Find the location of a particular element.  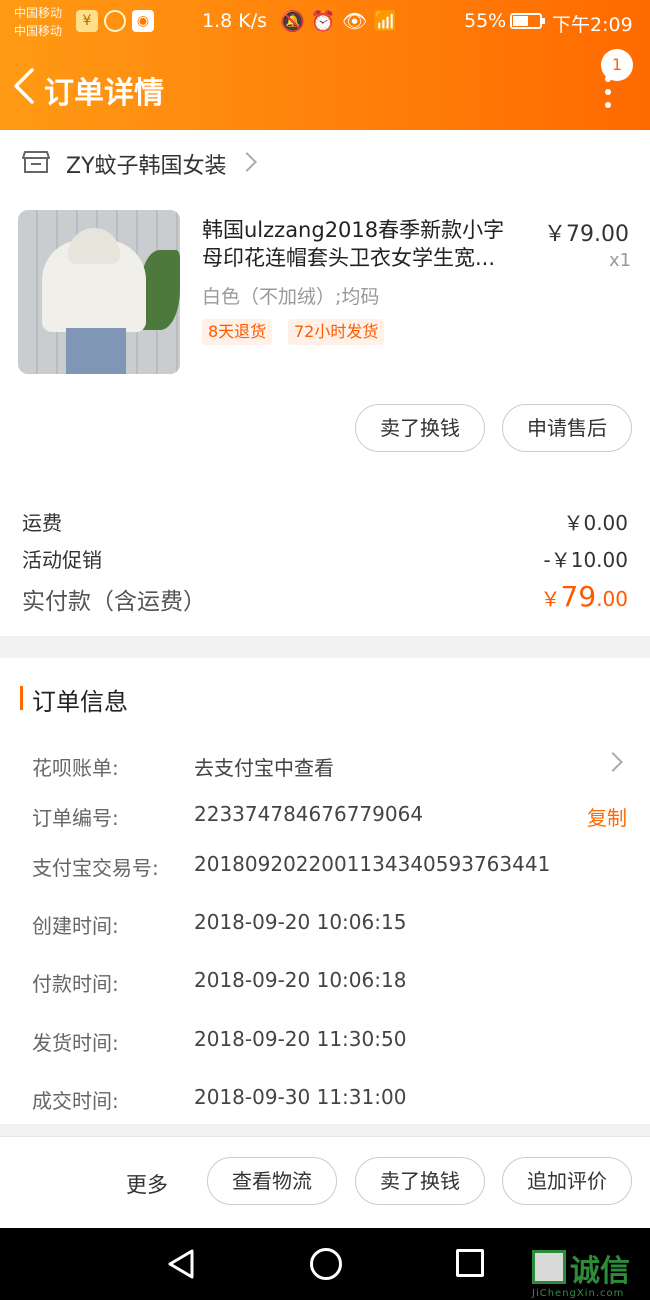

shipping-fee-value: ￥0.00 is located at coordinates (595, 523).